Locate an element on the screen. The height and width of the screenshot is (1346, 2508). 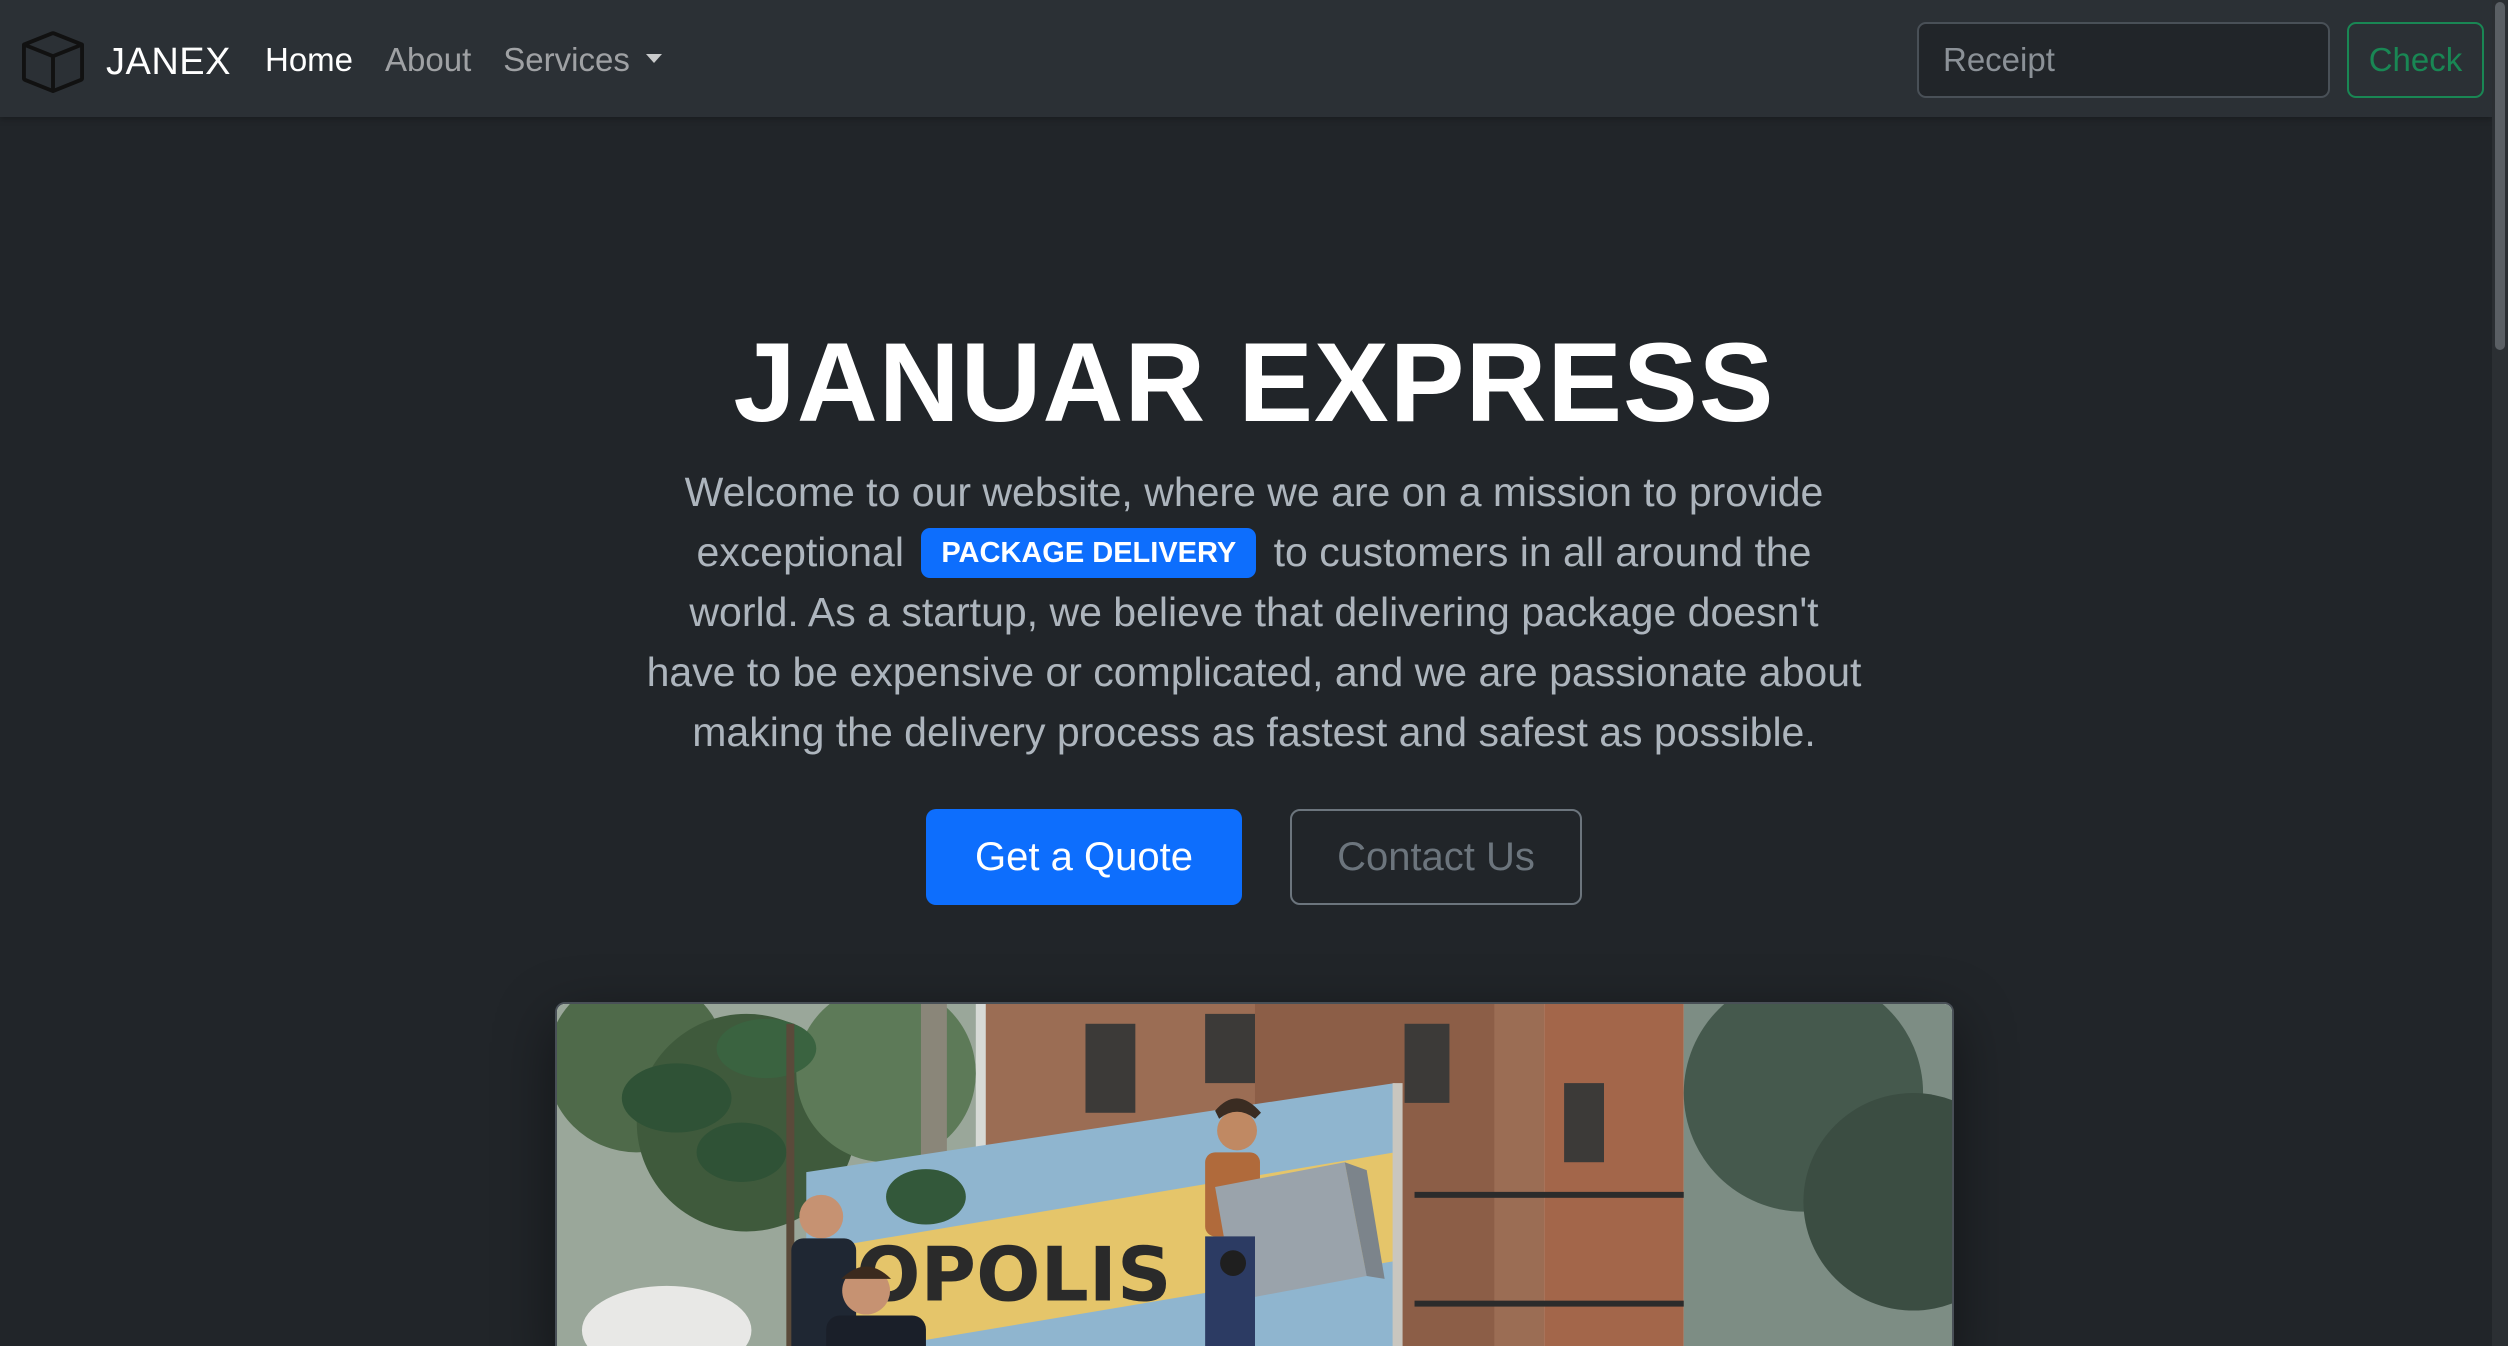
truck-lettering: OPOLIS is located at coordinates (1013, 1275).